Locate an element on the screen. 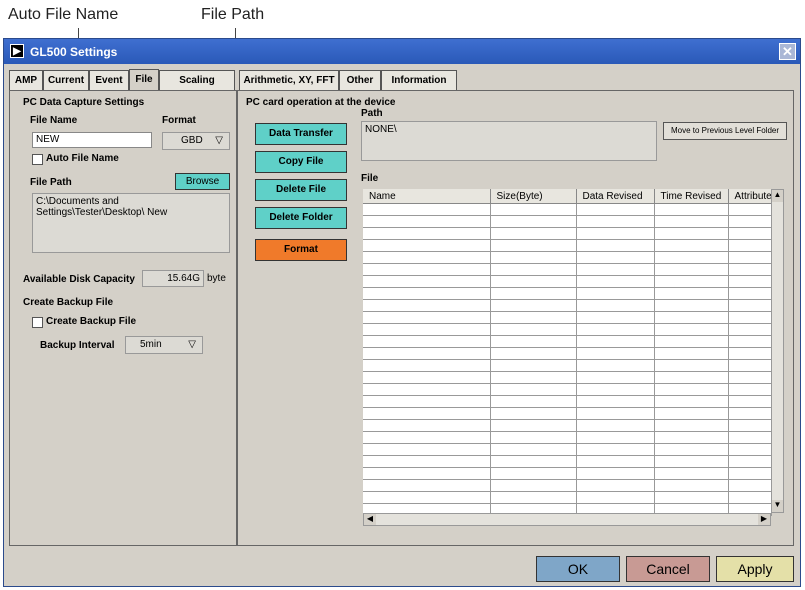 This screenshot has height=590, width=805. create-backup-checkbox is located at coordinates (37, 322).